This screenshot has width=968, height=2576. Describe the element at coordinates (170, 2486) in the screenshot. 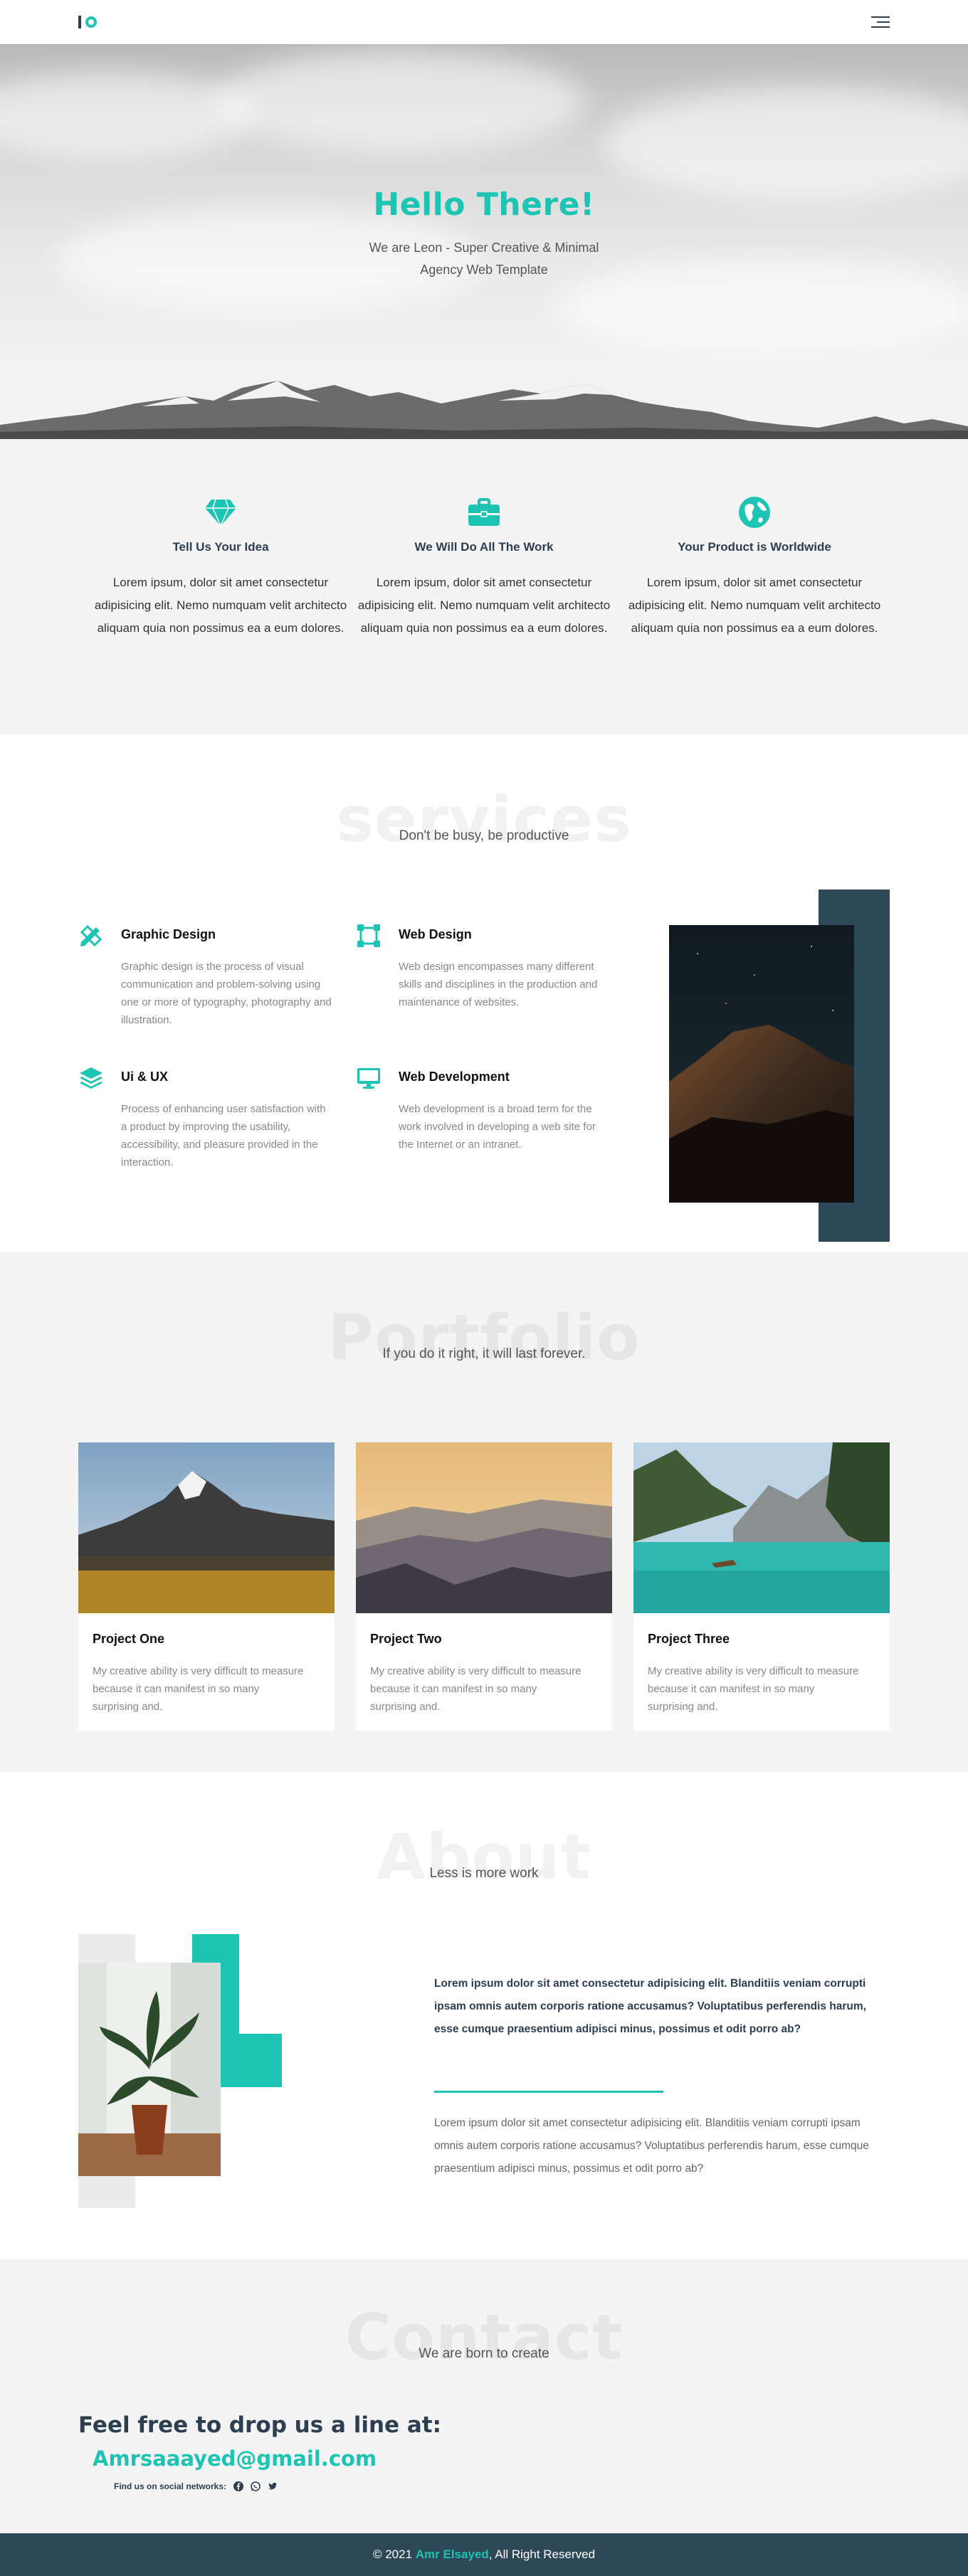

I see `social-label: Find us on social networks:` at that location.